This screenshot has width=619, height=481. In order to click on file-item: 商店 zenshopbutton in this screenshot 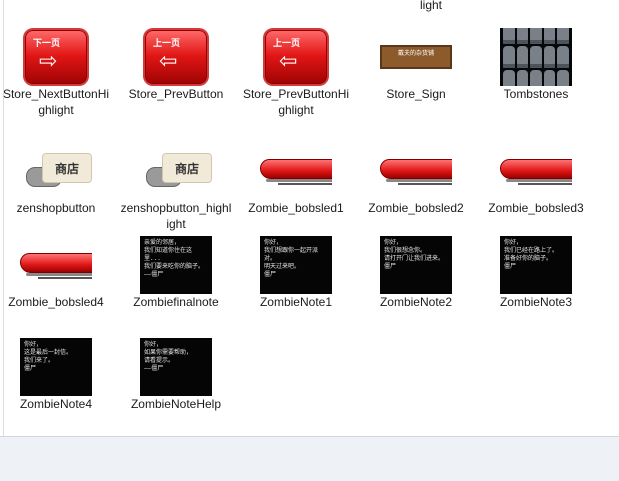, I will do `click(56, 189)`.